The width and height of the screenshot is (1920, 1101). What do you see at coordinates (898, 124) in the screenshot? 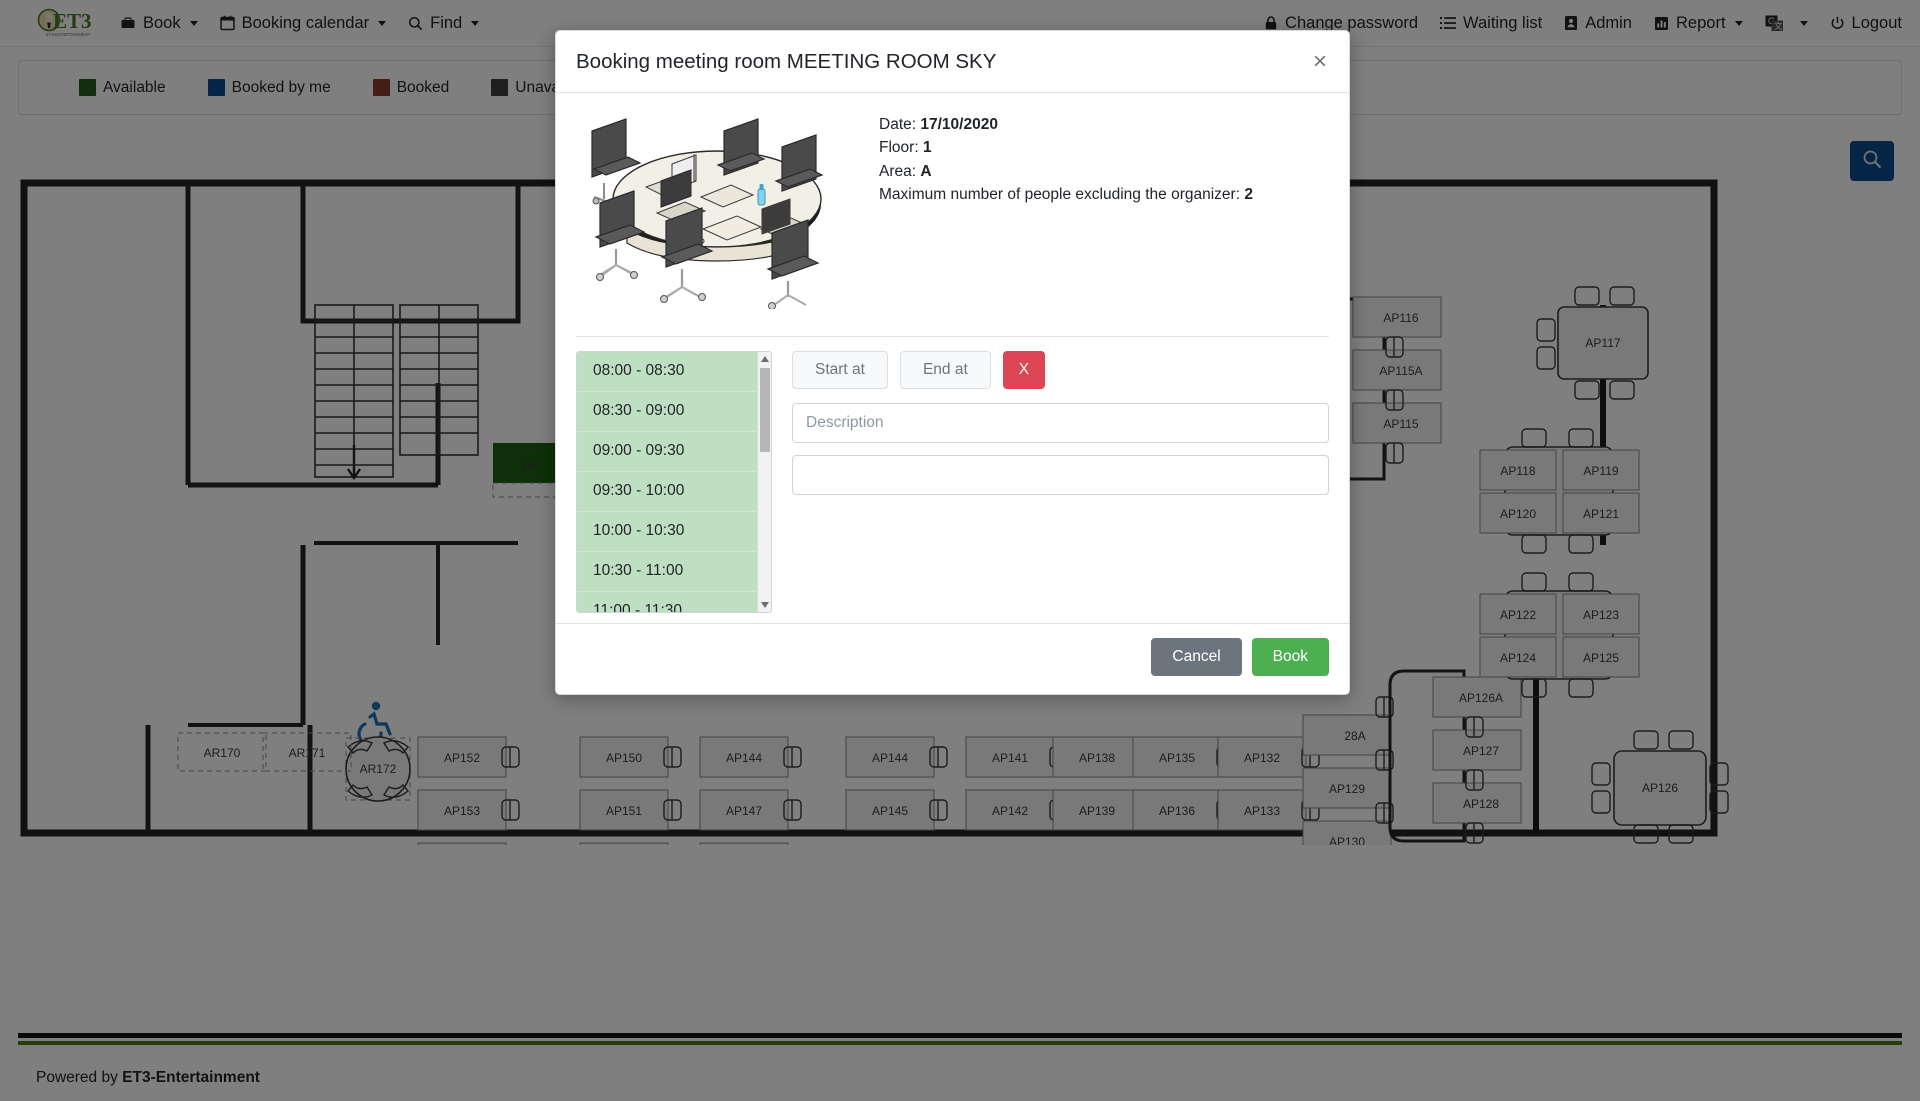
I see `room-info-date-label: Date:` at bounding box center [898, 124].